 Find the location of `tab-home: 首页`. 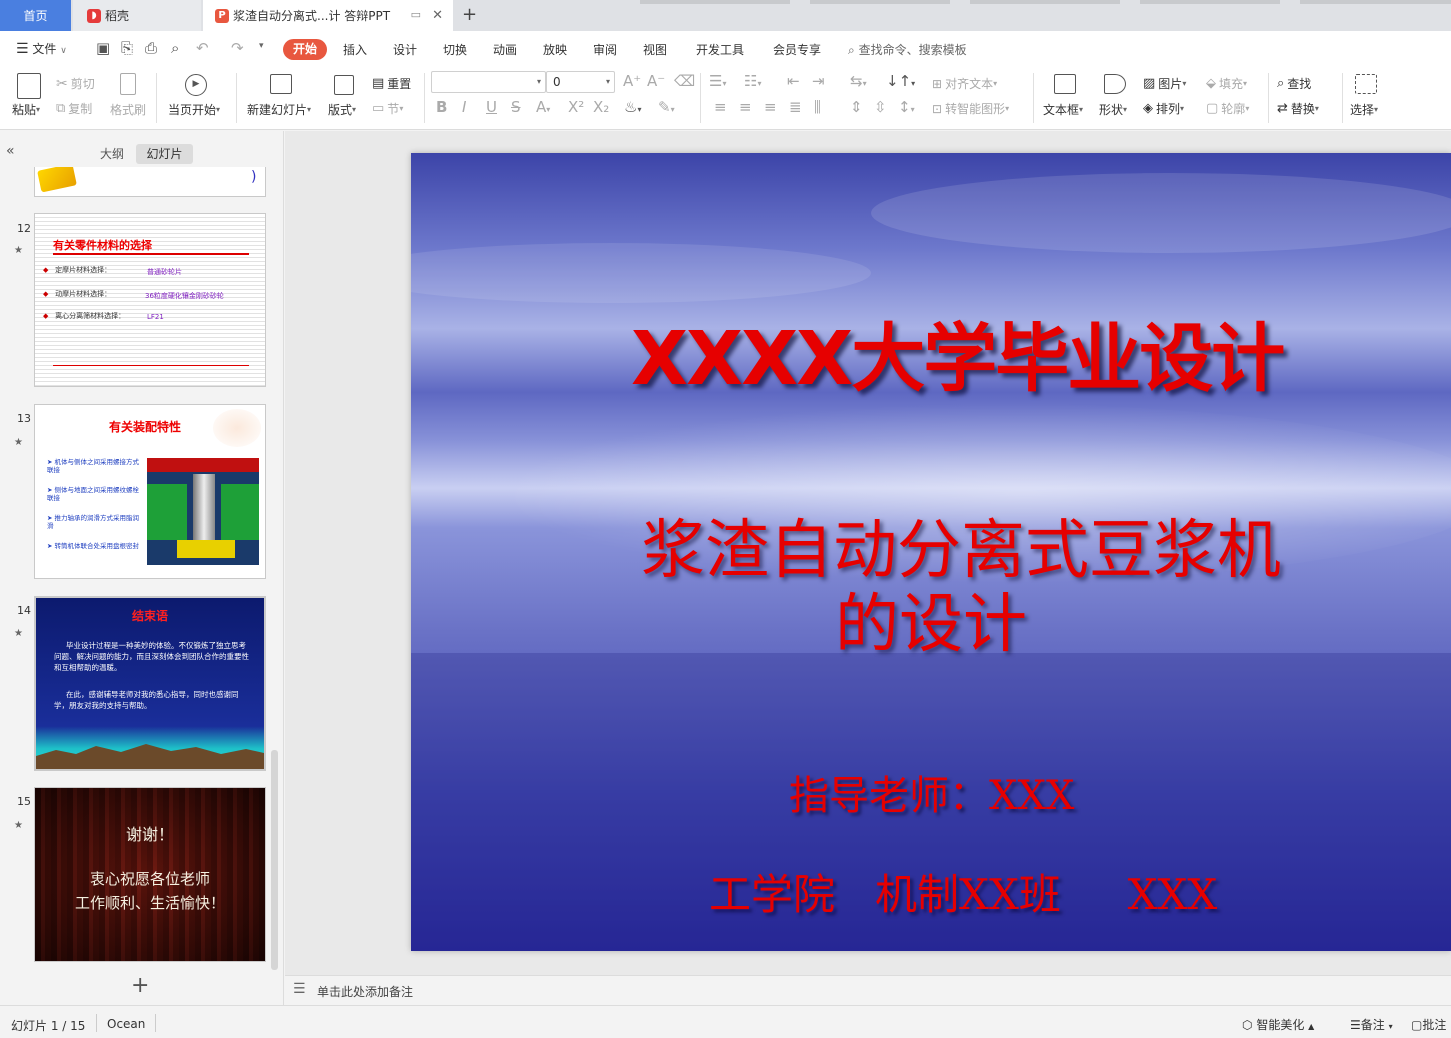

tab-home: 首页 is located at coordinates (35, 15).